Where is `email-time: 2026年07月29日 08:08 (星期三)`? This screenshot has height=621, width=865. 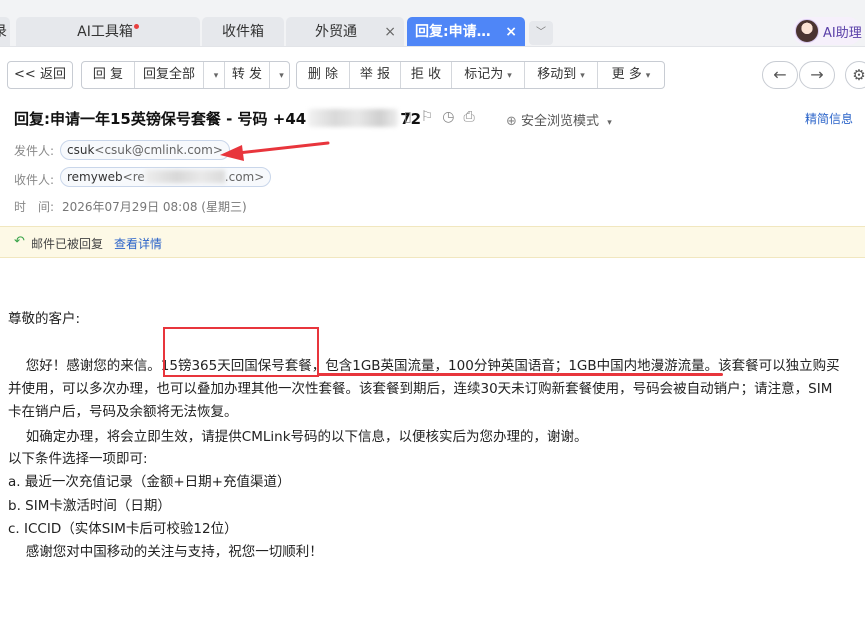 email-time: 2026年07月29日 08:08 (星期三) is located at coordinates (154, 207).